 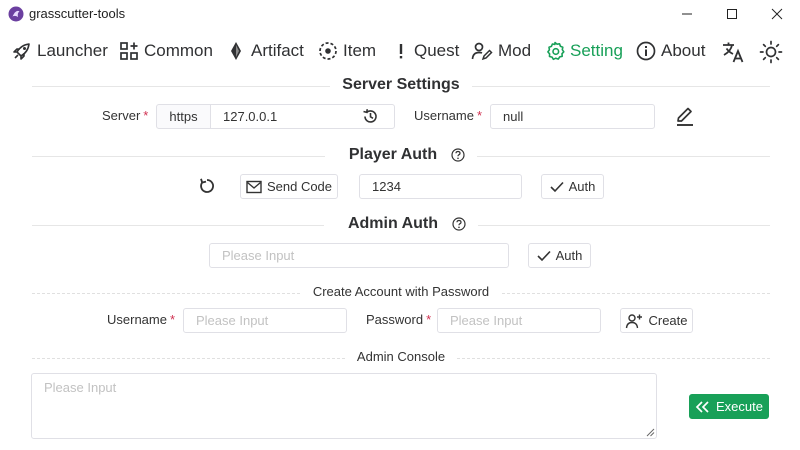 What do you see at coordinates (141, 319) in the screenshot?
I see `create-username-label: Username *` at bounding box center [141, 319].